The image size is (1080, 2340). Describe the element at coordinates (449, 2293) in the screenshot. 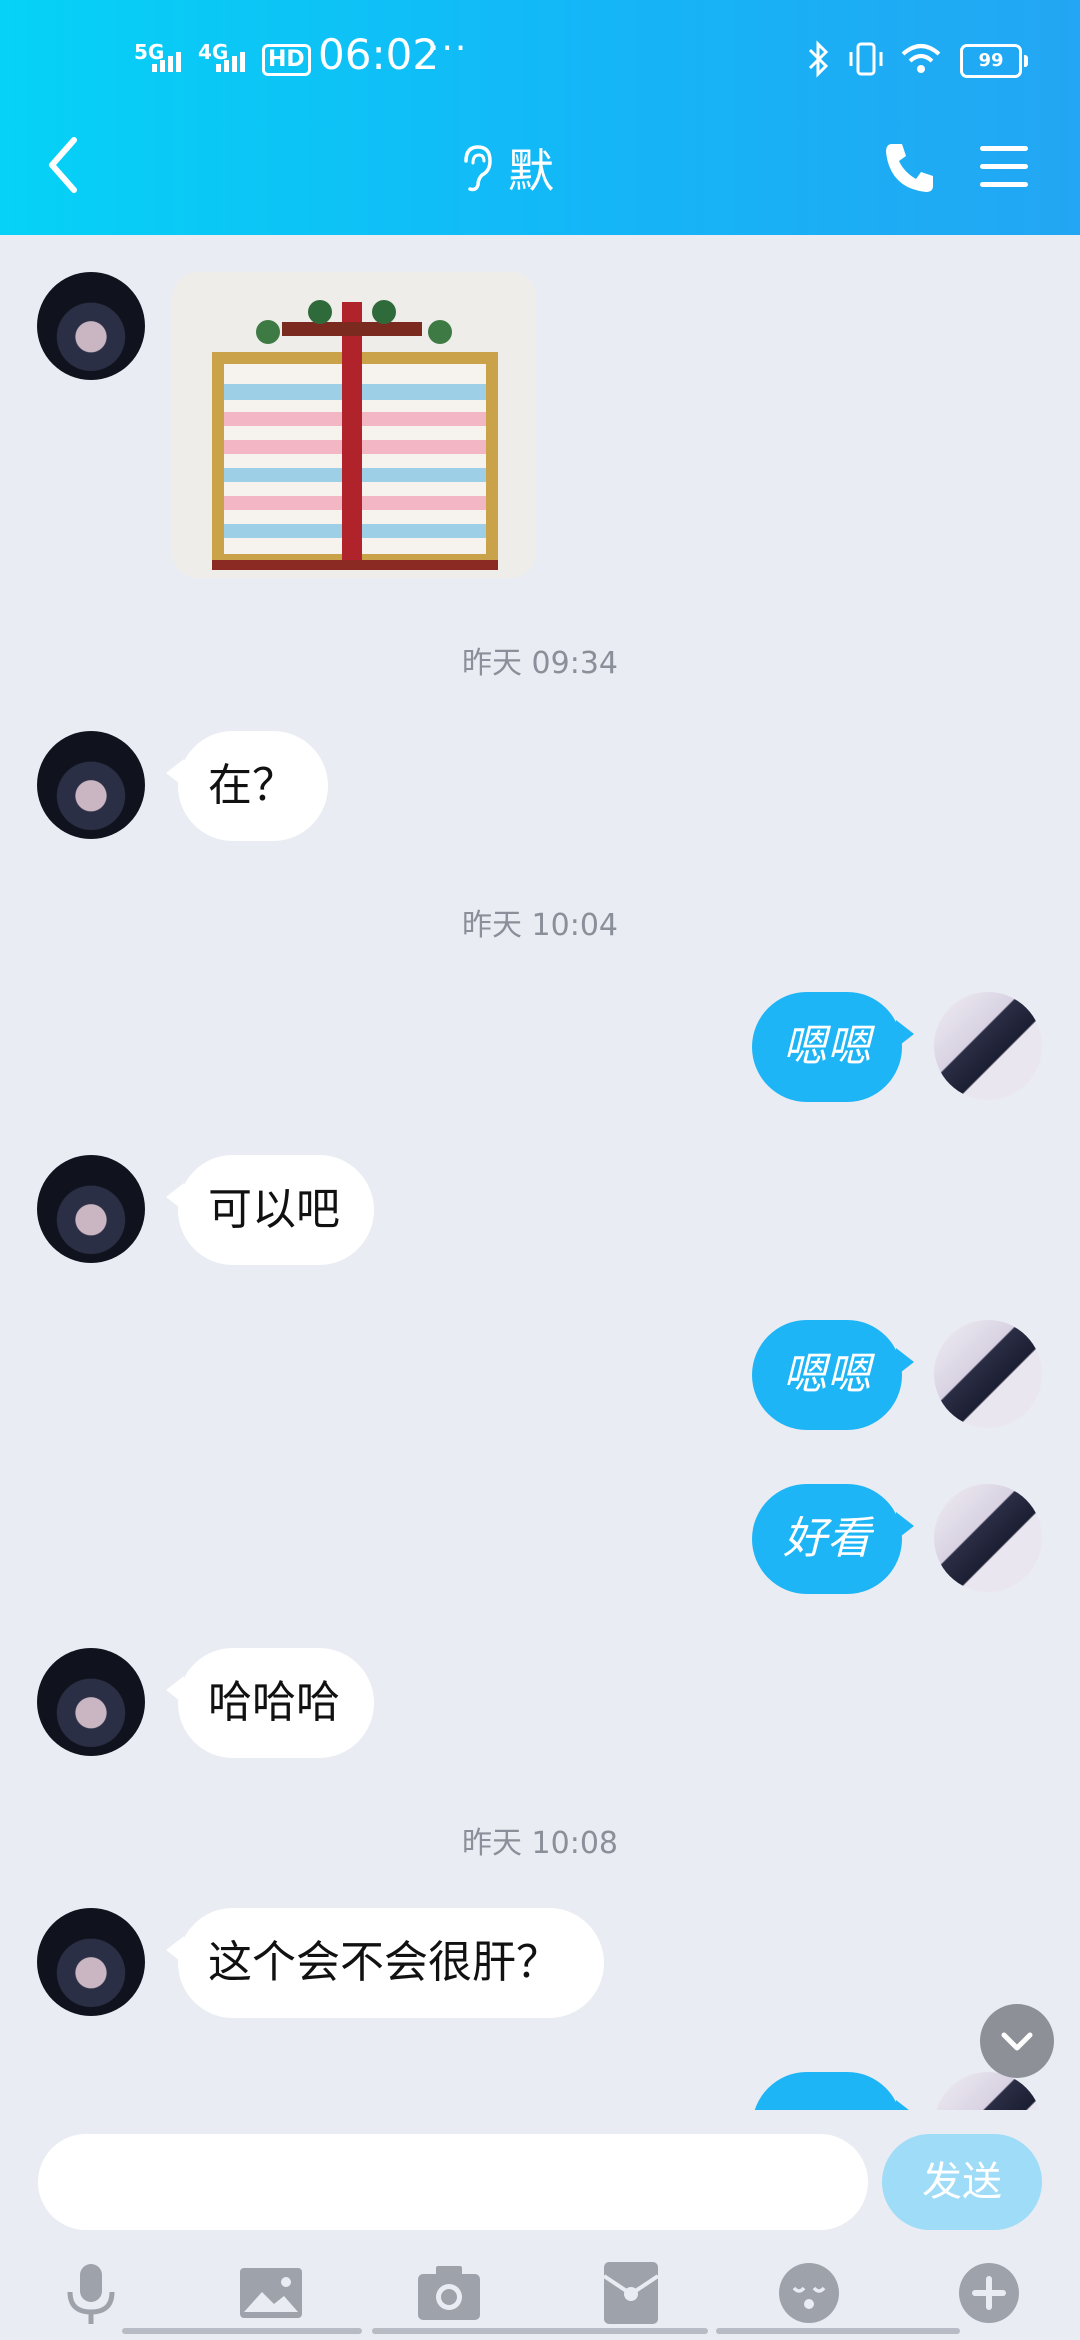

I see `camera-icon` at that location.